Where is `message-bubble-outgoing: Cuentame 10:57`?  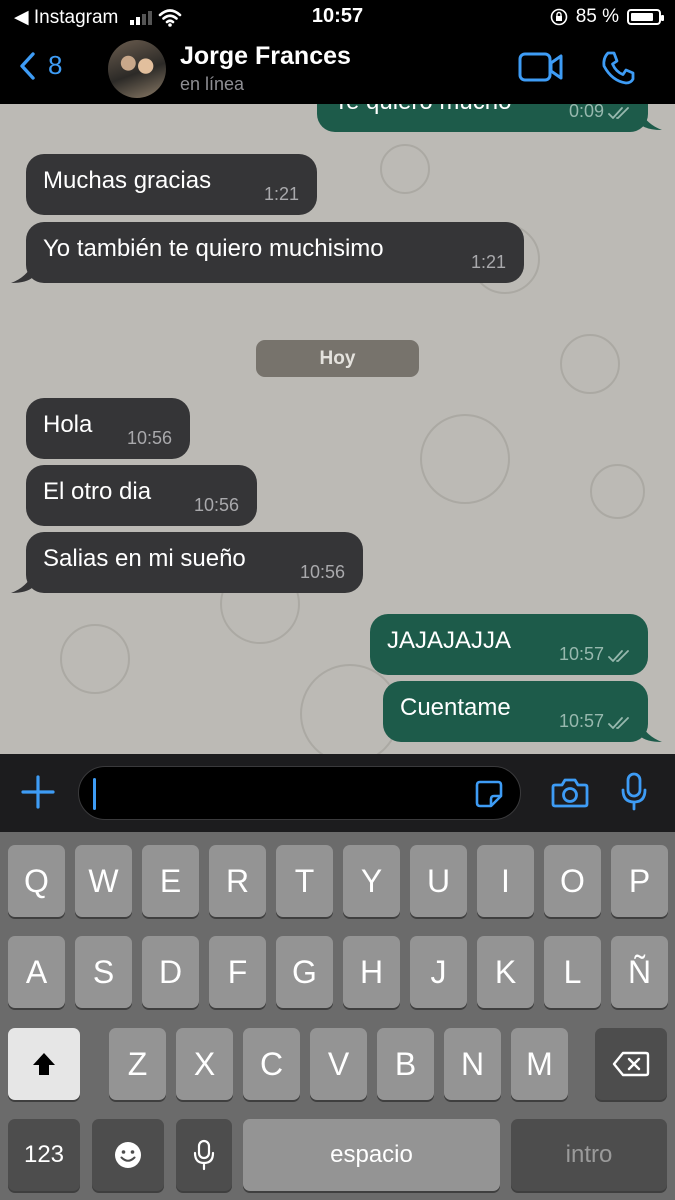
message-bubble-outgoing: Cuentame 10:57 is located at coordinates (515, 711).